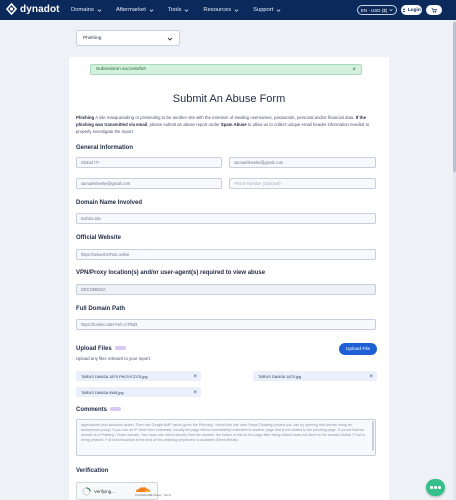 This screenshot has width=456, height=500. Describe the element at coordinates (105, 148) in the screenshot. I see `general-information-heading: General Information` at that location.